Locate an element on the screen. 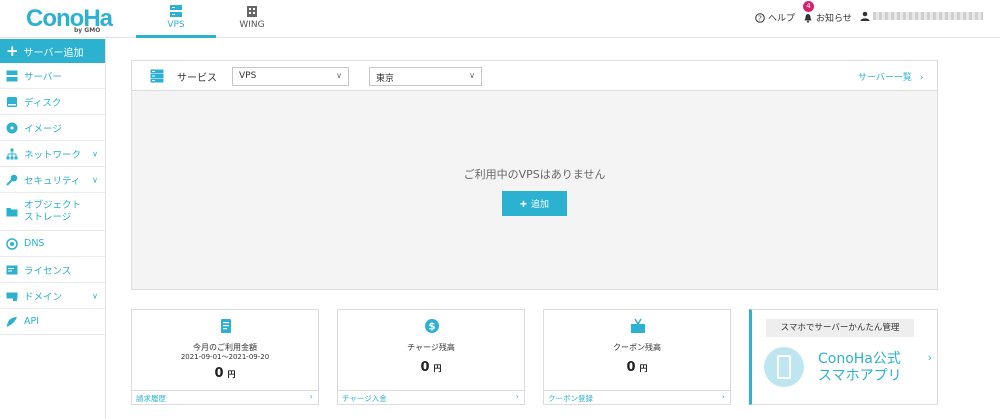 The height and width of the screenshot is (419, 1000). dollar-icon: $ is located at coordinates (432, 326).